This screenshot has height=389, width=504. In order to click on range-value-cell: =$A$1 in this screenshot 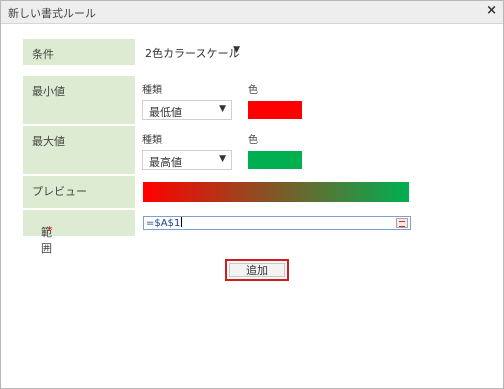, I will do `click(278, 223)`.